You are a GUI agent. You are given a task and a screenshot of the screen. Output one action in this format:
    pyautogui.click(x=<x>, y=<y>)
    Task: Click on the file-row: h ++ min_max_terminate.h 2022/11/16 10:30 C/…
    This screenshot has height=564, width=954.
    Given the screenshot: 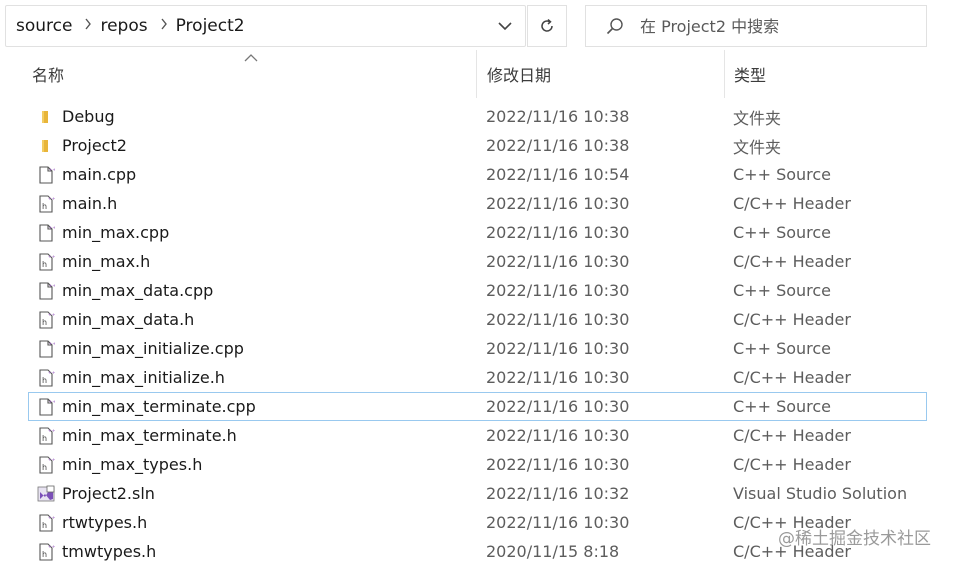 What is the action you would take?
    pyautogui.click(x=477, y=435)
    